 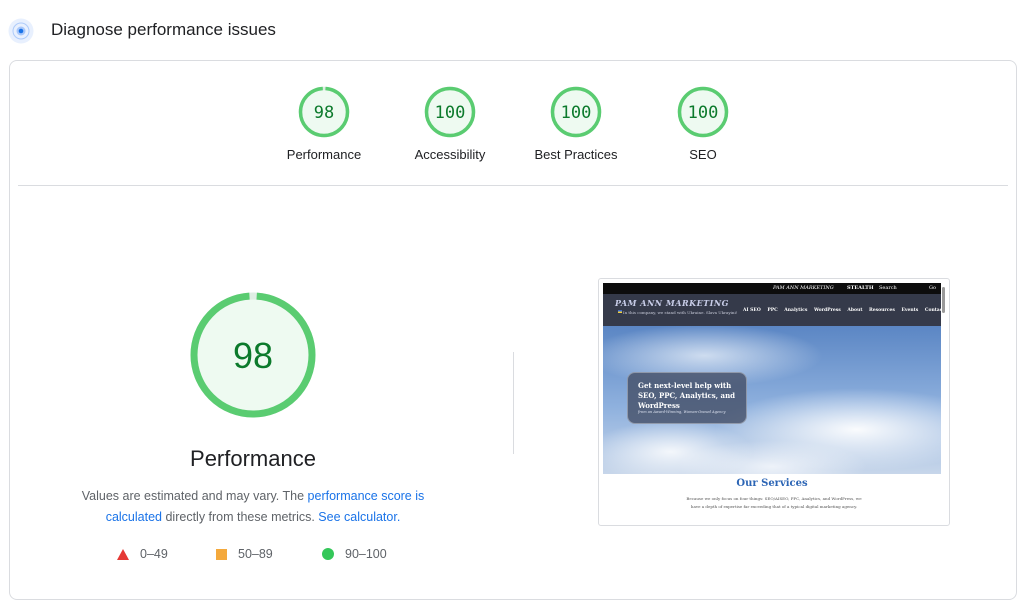 I want to click on ukraine-flag-icon, so click(x=620, y=311).